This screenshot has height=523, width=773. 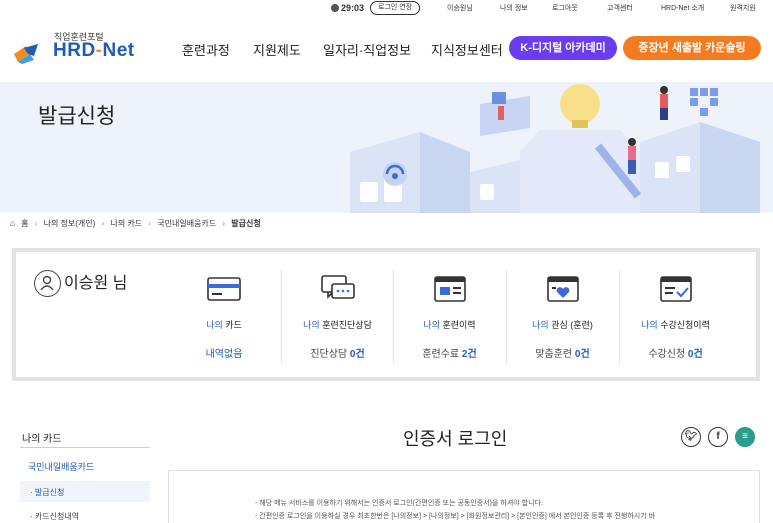 I want to click on blog-share-icon: ≡, so click(x=745, y=437).